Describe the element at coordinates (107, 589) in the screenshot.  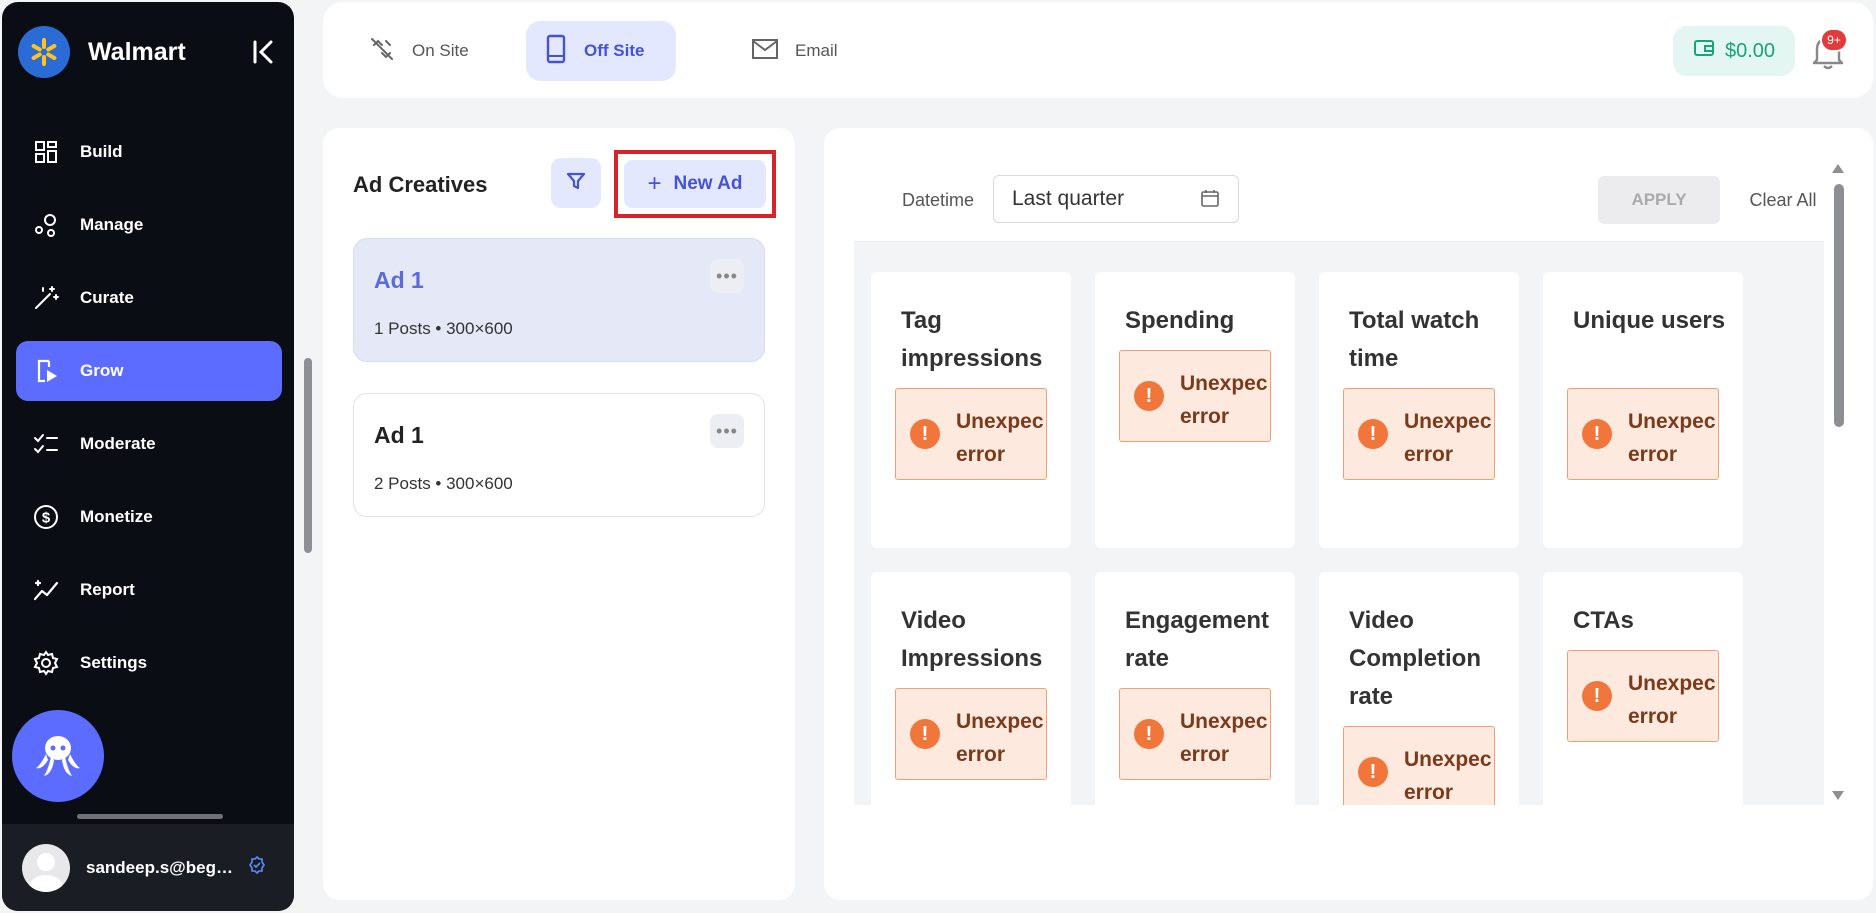
I see `sidebar-item-label: Report` at that location.